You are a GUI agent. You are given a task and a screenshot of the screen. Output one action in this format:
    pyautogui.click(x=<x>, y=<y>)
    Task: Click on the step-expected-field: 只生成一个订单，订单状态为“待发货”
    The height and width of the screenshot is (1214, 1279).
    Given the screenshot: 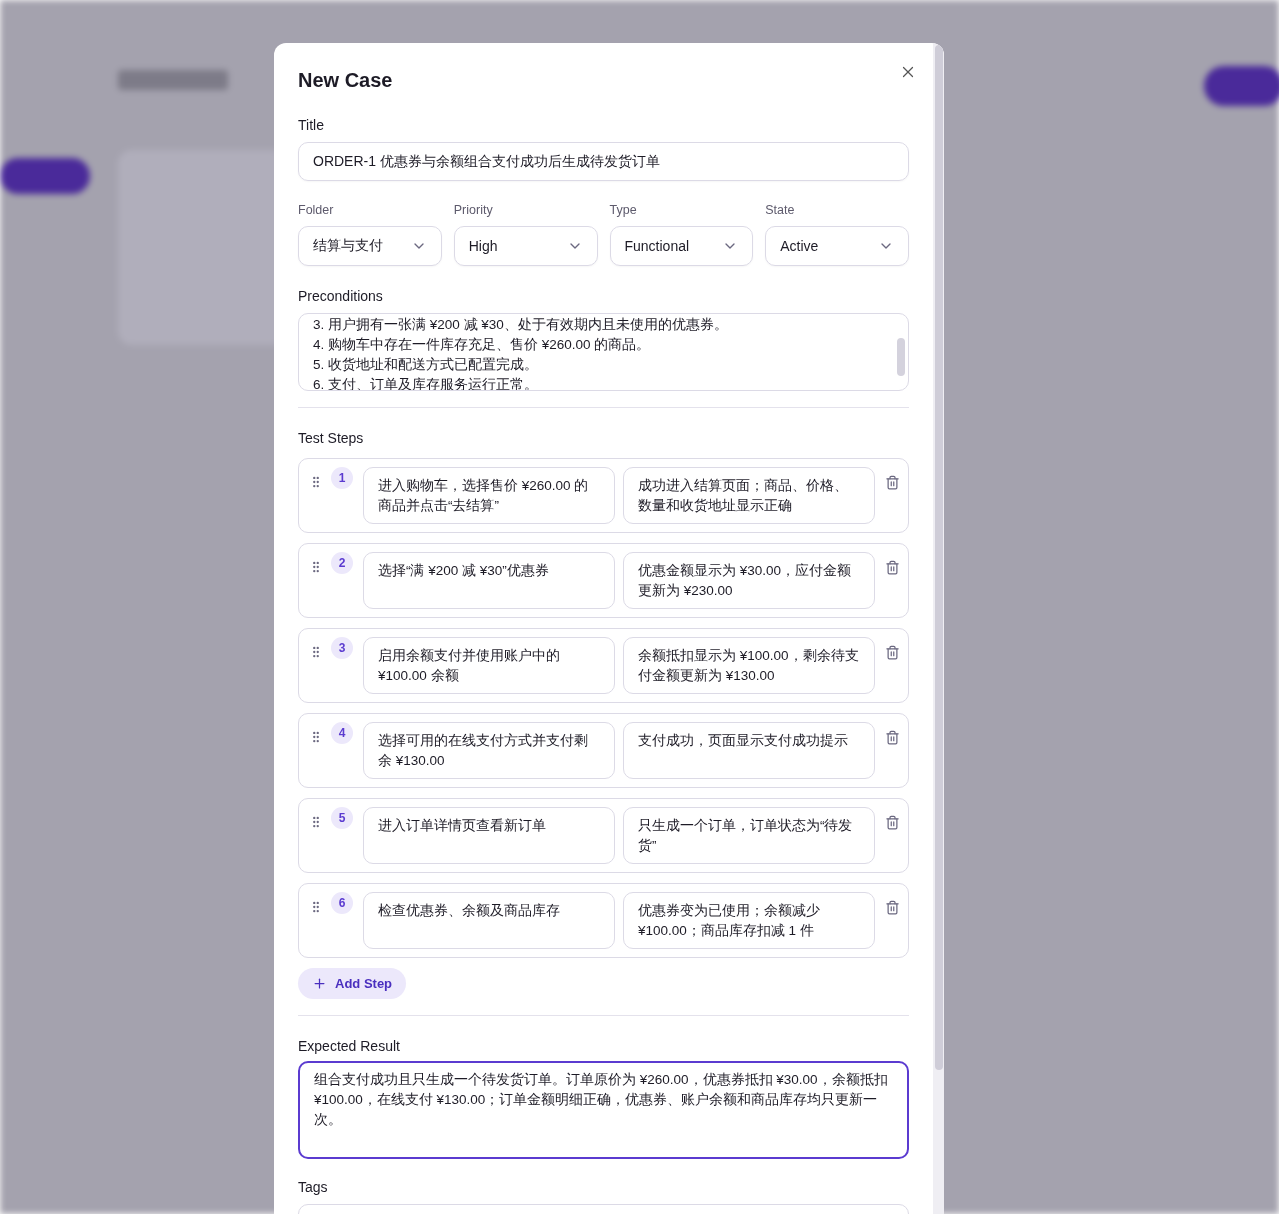 What is the action you would take?
    pyautogui.click(x=749, y=836)
    